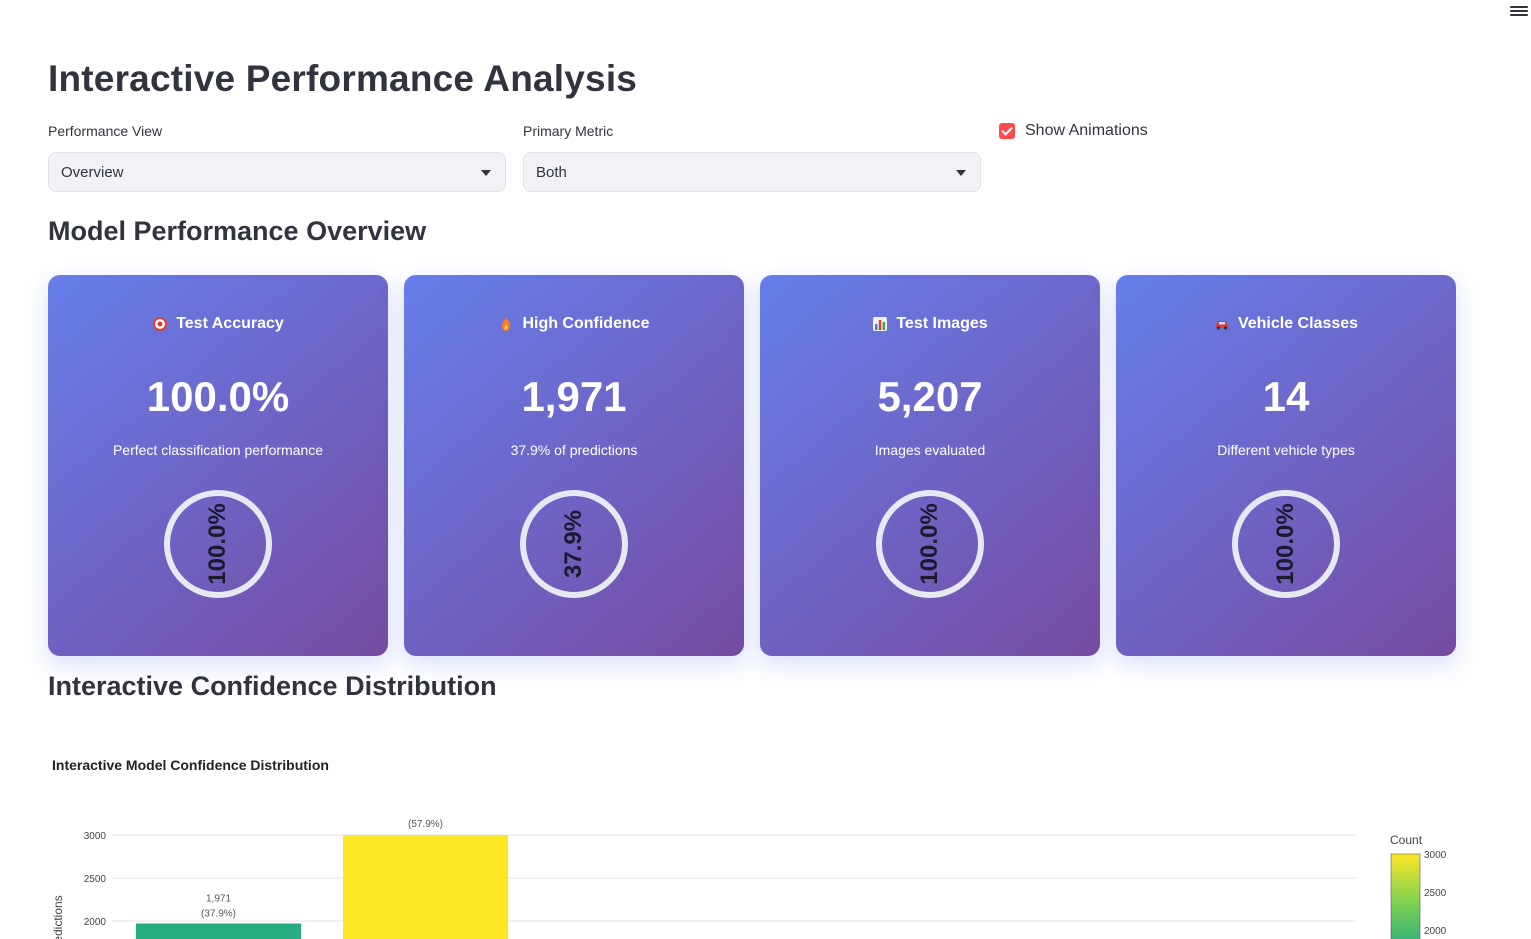 The image size is (1531, 939). I want to click on performance-view-label: Performance View, so click(105, 131).